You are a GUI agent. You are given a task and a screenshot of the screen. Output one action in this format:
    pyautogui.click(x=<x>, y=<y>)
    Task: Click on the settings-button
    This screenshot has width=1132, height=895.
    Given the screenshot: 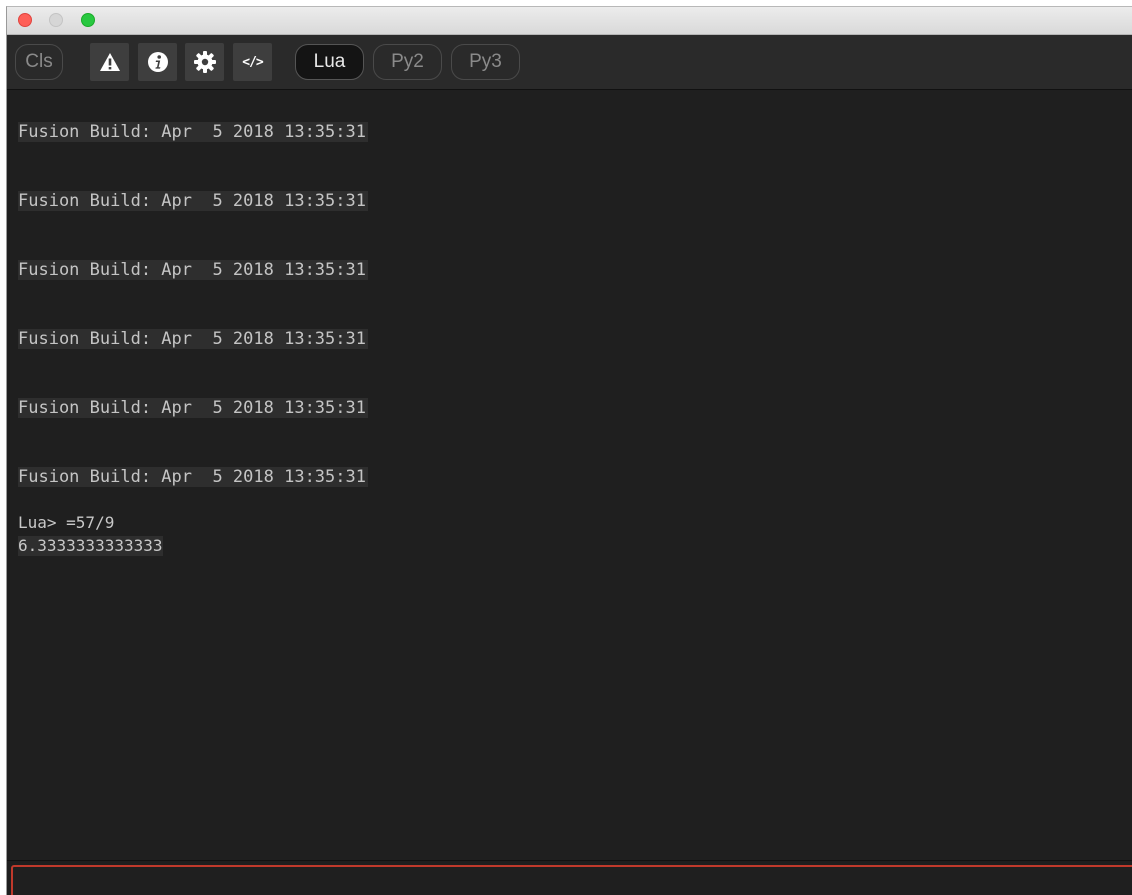 What is the action you would take?
    pyautogui.click(x=204, y=62)
    